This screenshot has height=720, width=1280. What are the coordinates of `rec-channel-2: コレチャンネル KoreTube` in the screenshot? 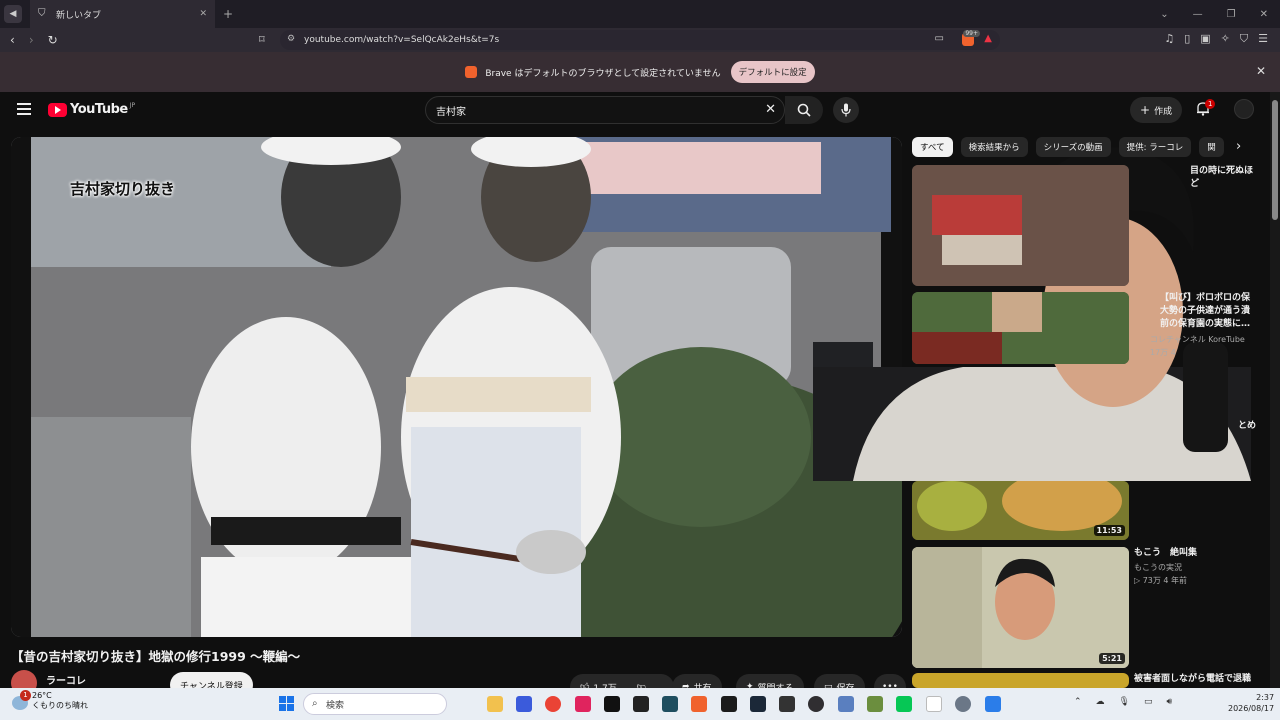 It's located at (1197, 340).